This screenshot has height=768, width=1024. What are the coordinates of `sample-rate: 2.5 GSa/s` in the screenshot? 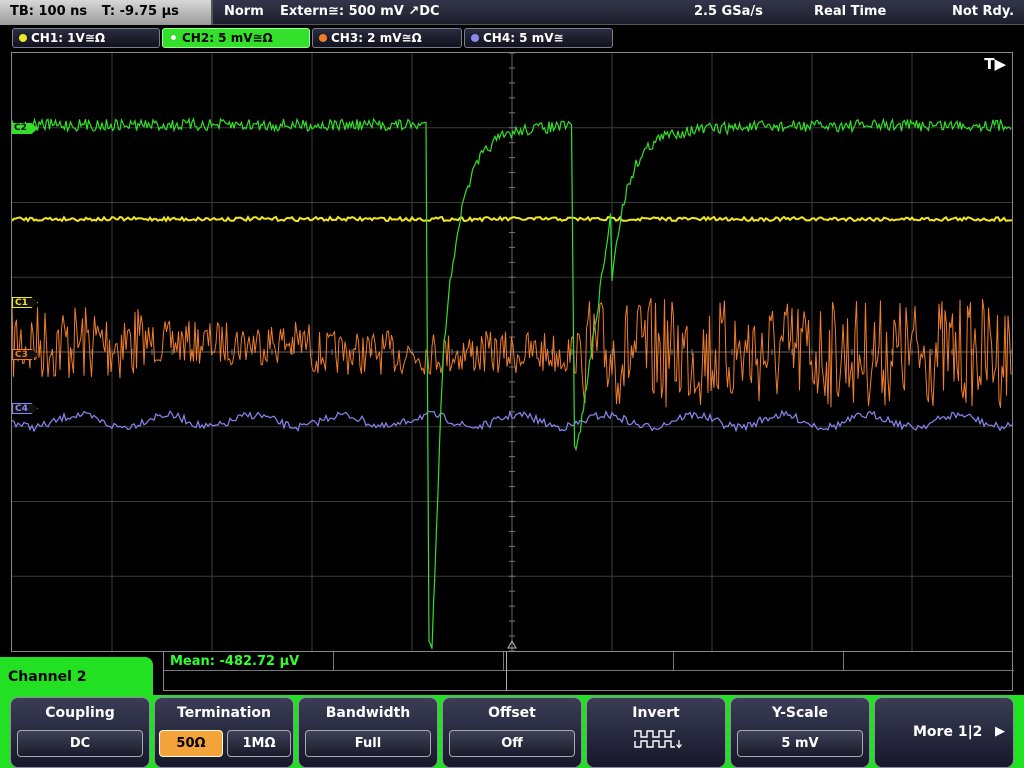 It's located at (728, 11).